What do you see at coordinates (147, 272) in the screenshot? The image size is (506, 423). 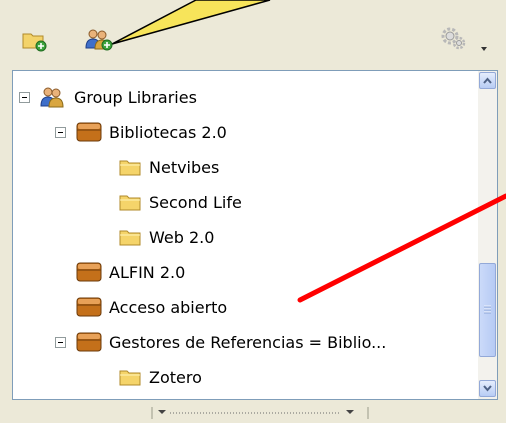 I see `tree-item-label: ALFIN 2.0` at bounding box center [147, 272].